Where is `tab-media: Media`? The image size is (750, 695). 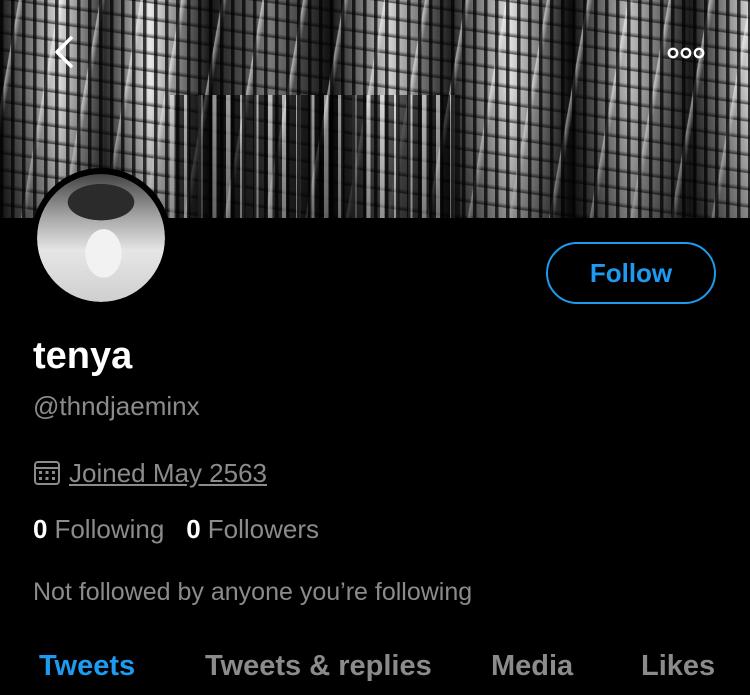
tab-media: Media is located at coordinates (532, 666).